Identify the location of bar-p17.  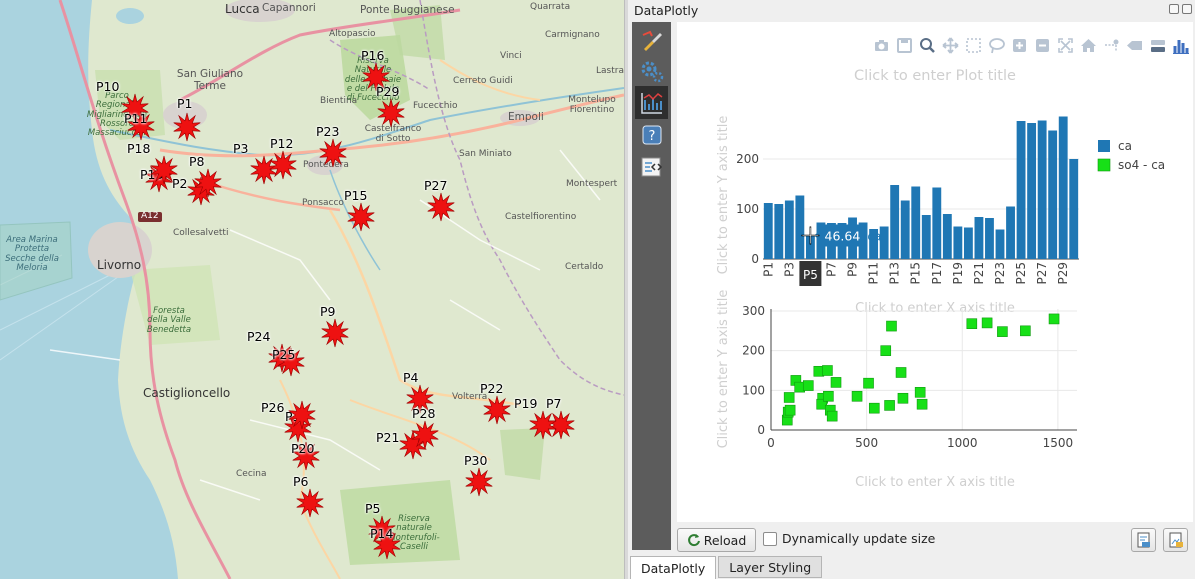
(937, 223).